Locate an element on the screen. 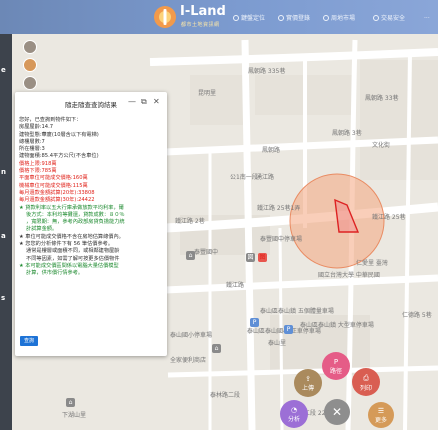 Image resolution: width=438 pixels, height=430 pixels. poi-marker-icon: 図 is located at coordinates (250, 257).